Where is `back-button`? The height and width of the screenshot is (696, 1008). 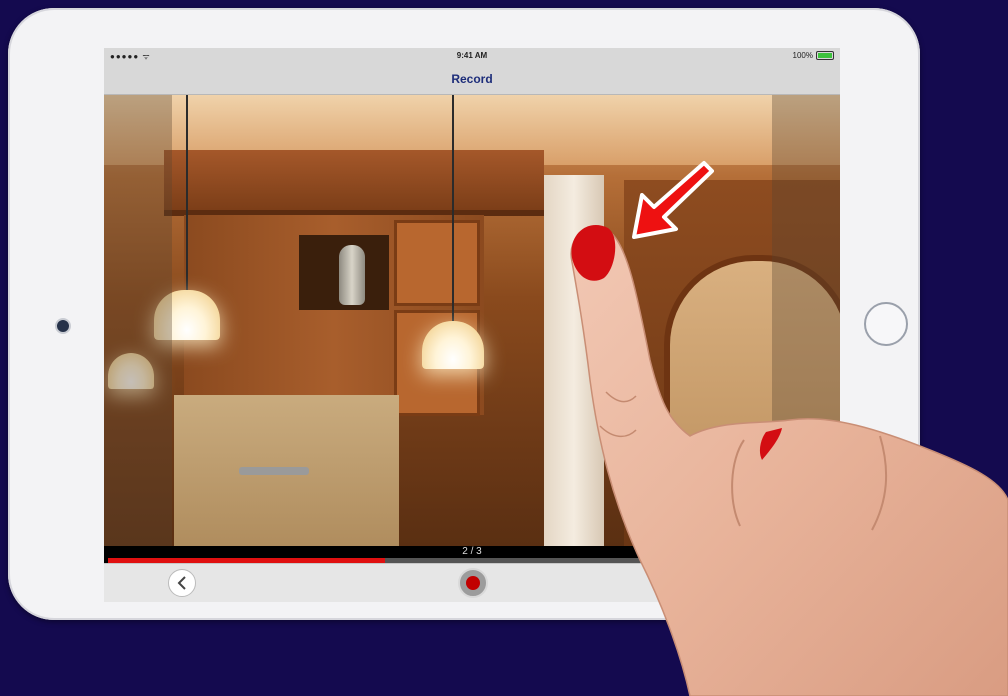
back-button is located at coordinates (182, 583).